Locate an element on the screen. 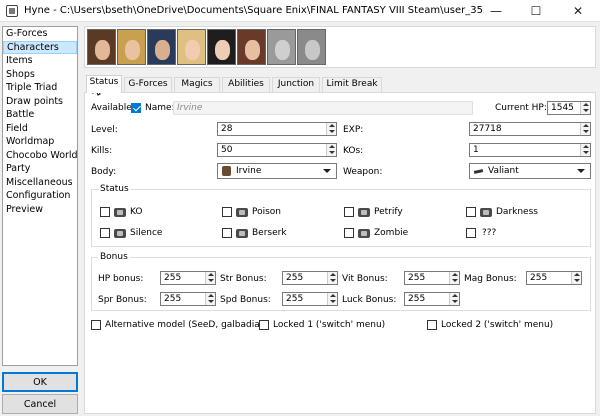 Image resolution: width=600 pixels, height=416 pixels. spr-bonus-label: Spr Bonus: is located at coordinates (122, 300).